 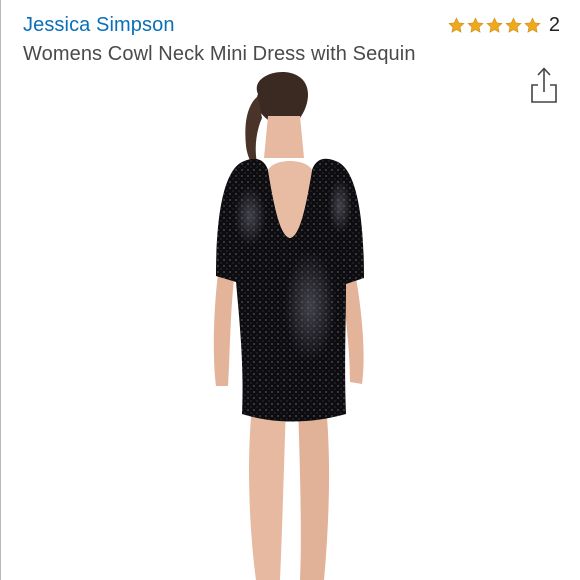 I want to click on brand-link: Jessica Simpson, so click(x=99, y=25).